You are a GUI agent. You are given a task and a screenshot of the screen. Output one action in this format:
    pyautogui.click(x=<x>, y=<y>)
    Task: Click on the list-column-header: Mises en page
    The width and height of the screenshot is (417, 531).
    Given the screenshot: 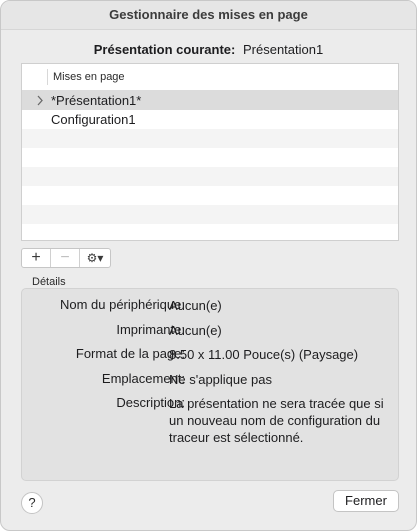 What is the action you would take?
    pyautogui.click(x=210, y=77)
    